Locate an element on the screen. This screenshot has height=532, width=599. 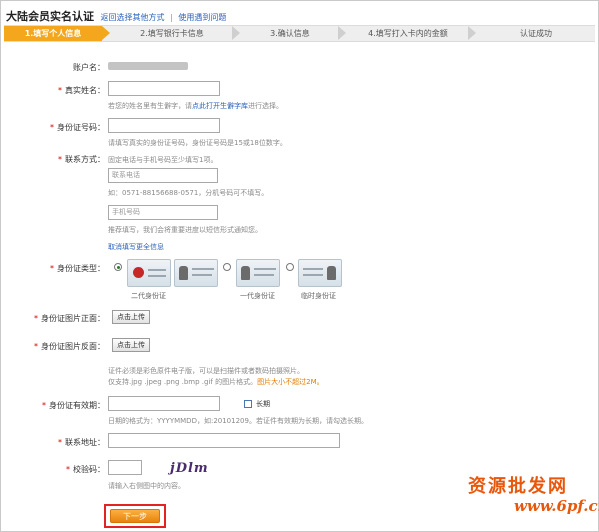
upload-front-button: 点击上传 is located at coordinates (131, 317).